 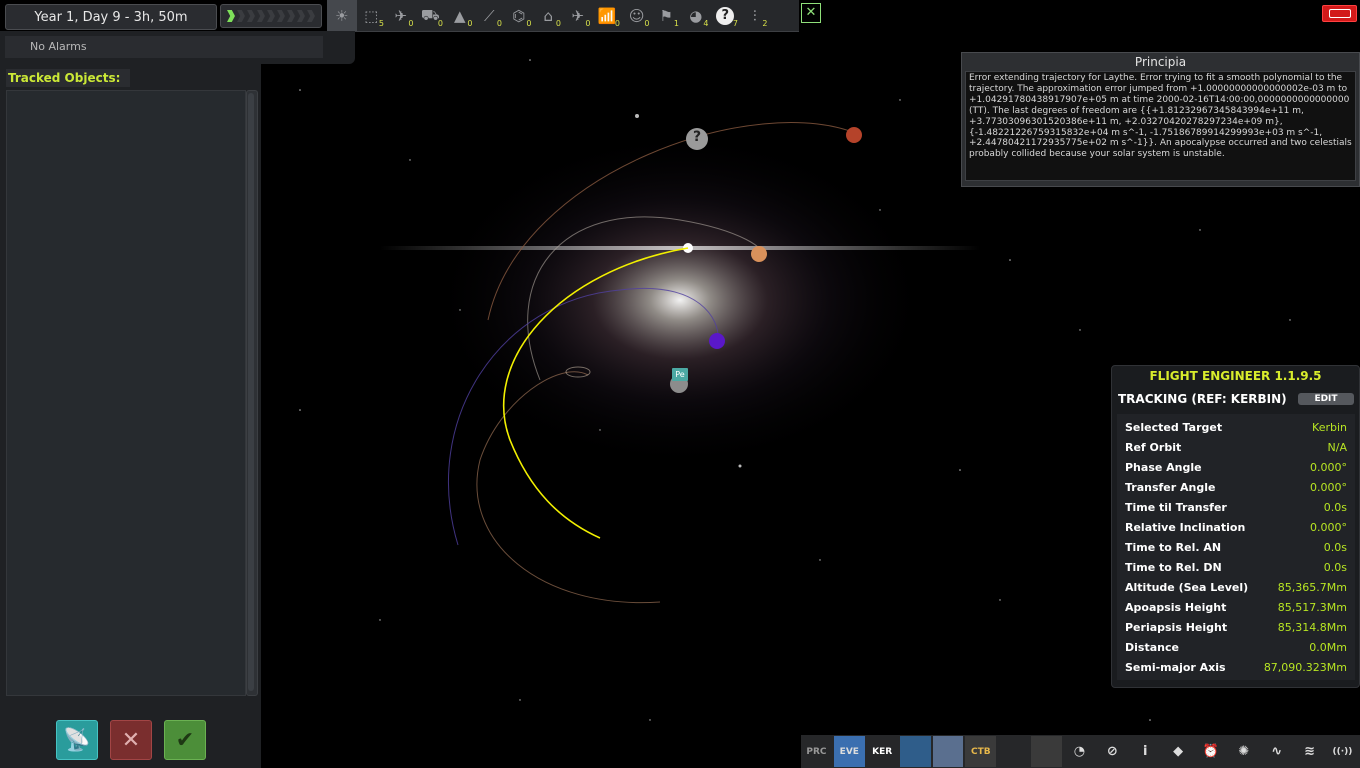 I want to click on readout-label: Selected Target, so click(x=1174, y=427).